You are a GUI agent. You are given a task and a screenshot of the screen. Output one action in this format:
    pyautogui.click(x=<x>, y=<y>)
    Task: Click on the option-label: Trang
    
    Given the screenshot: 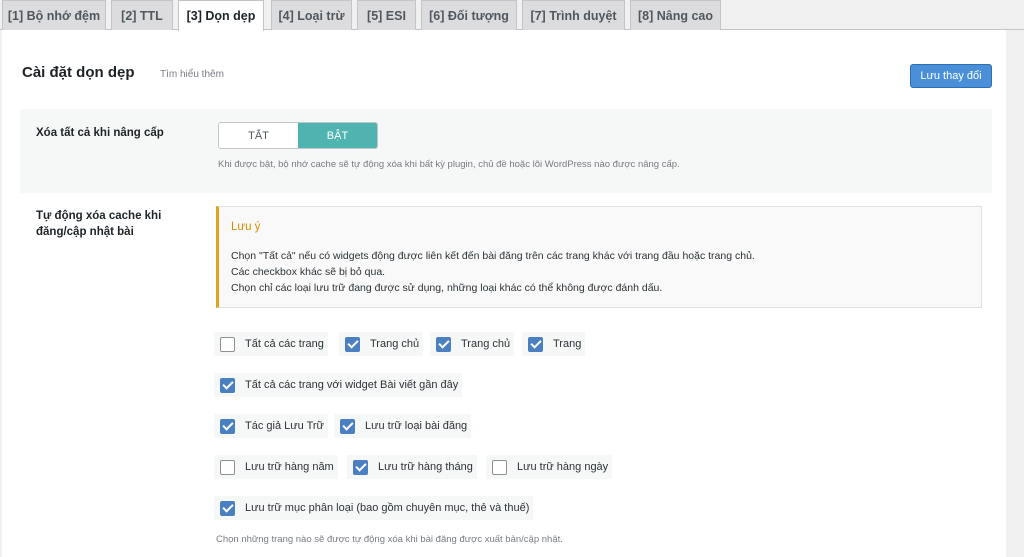 What is the action you would take?
    pyautogui.click(x=567, y=344)
    